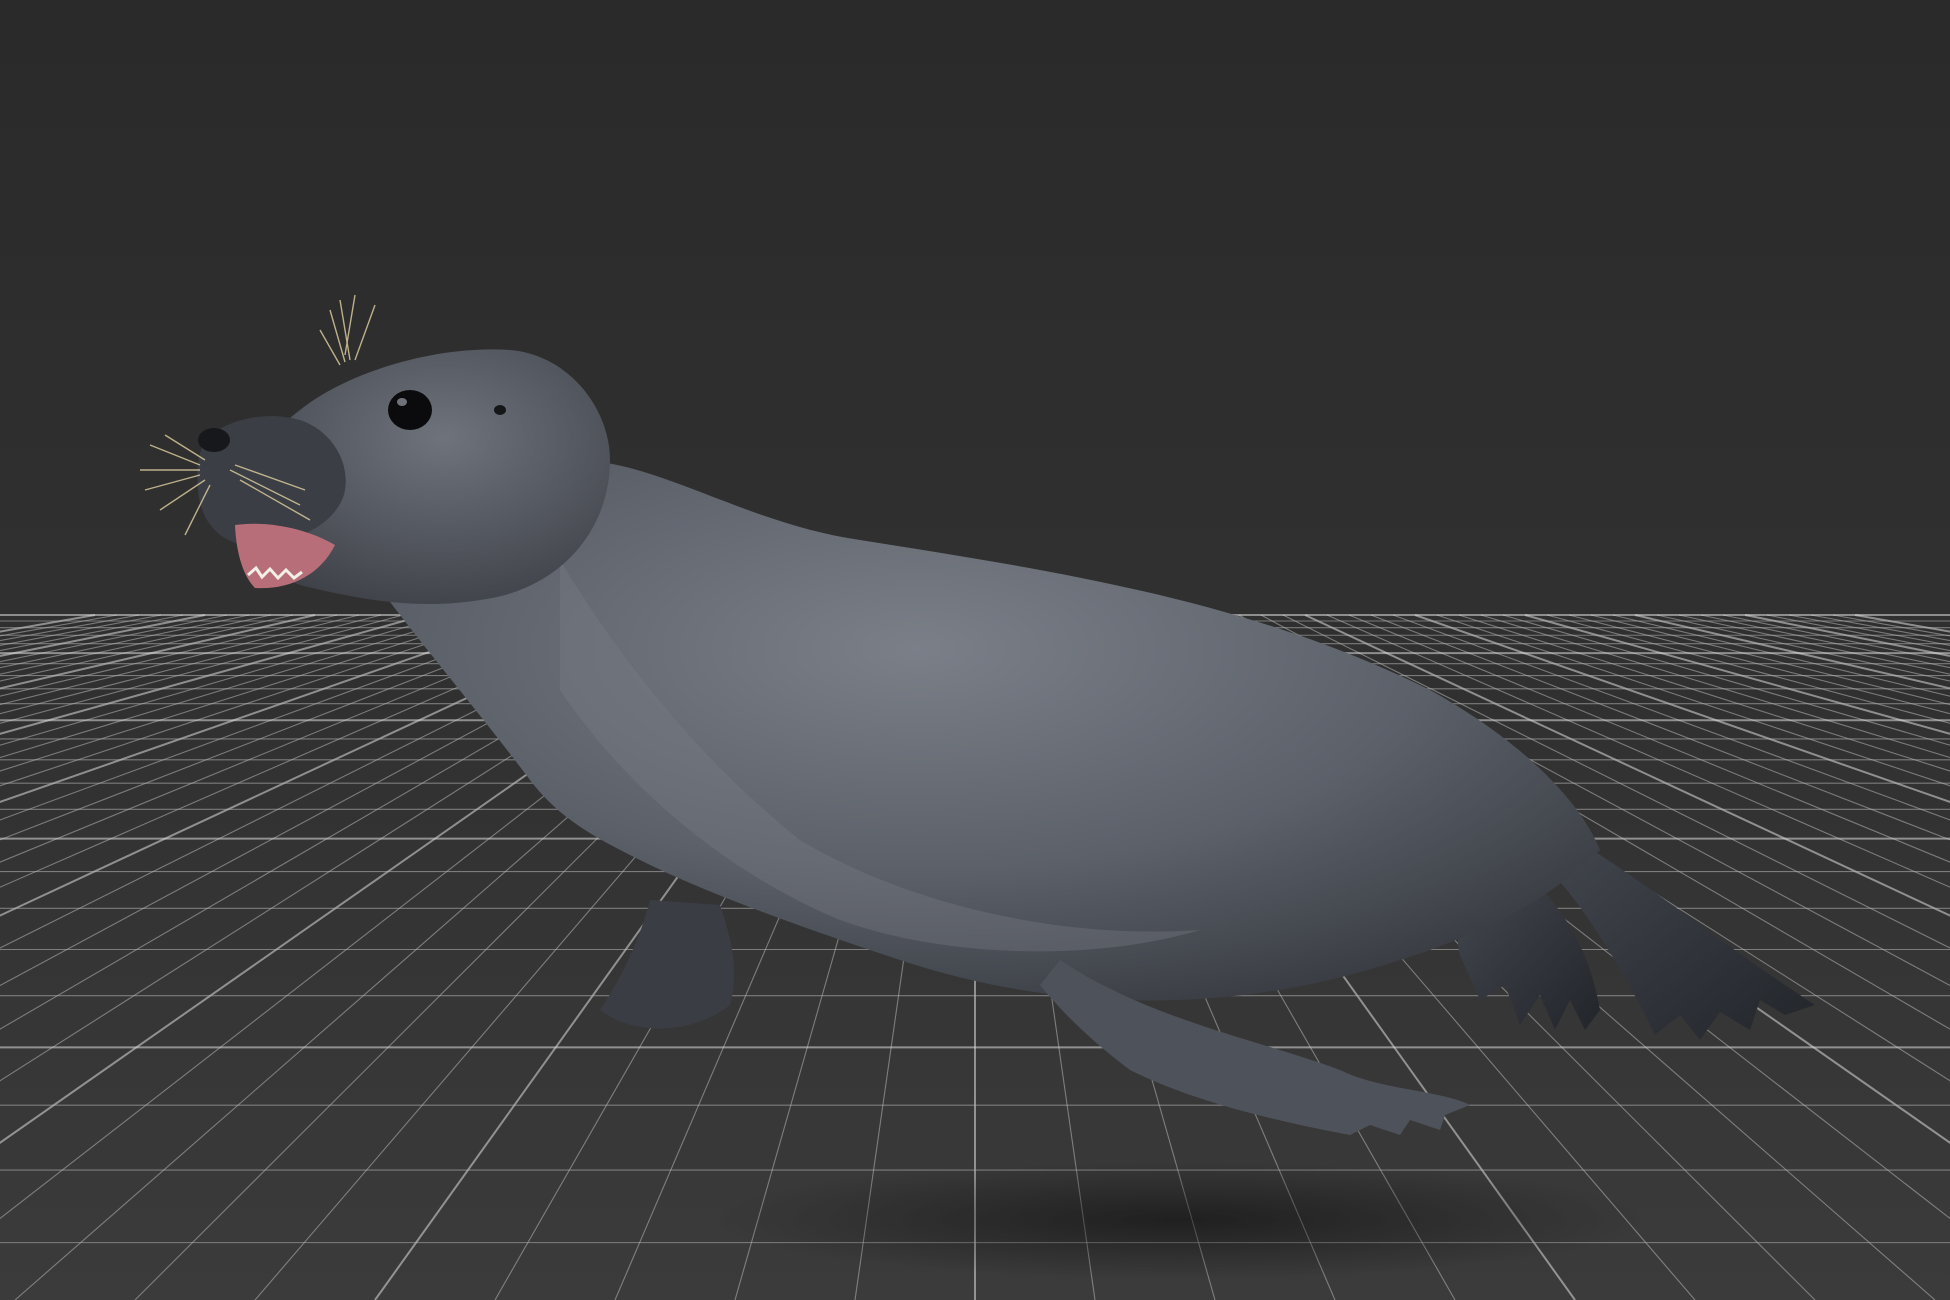  What do you see at coordinates (1180, 1220) in the screenshot?
I see `model-shadow` at bounding box center [1180, 1220].